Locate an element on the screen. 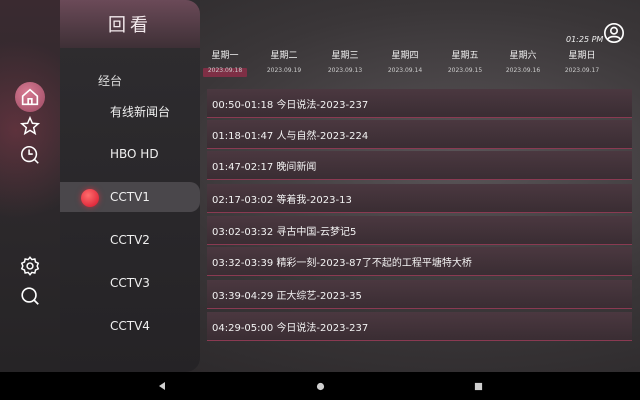 The width and height of the screenshot is (640, 400). channel-item: 有线新闻台 is located at coordinates (130, 111).